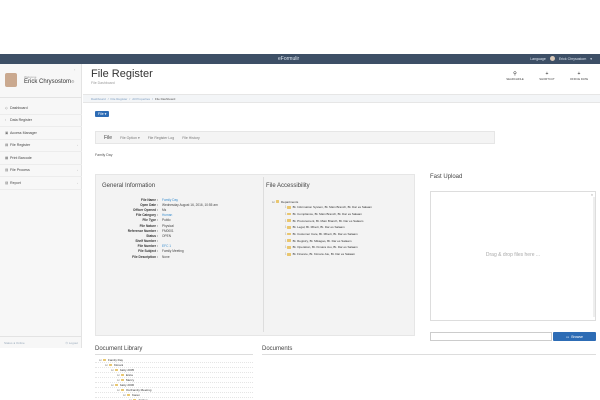  I want to click on sidebar-collapse-icon: ‹, so click(74, 69).